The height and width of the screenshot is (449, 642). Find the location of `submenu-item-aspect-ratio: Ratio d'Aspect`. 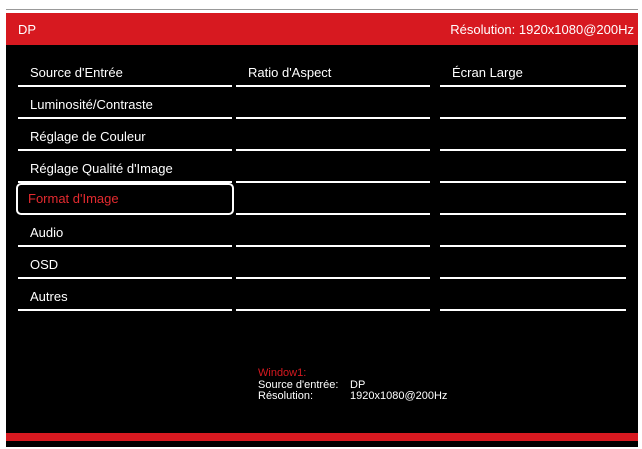

submenu-item-aspect-ratio: Ratio d'Aspect is located at coordinates (333, 72).